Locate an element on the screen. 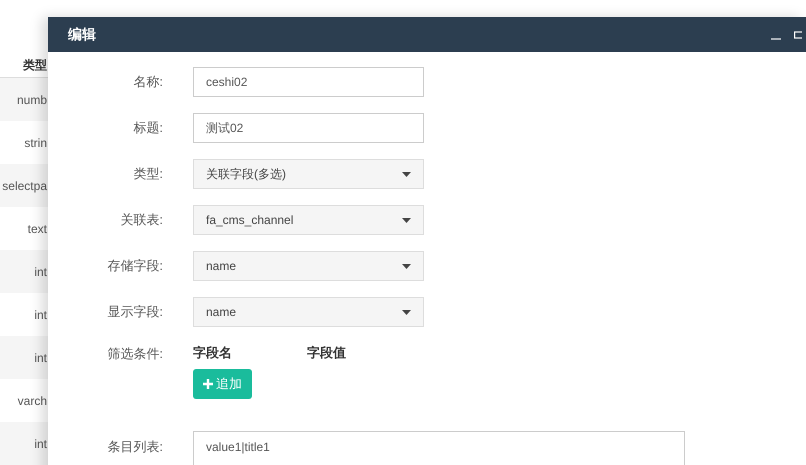  text-field: ceshi02 is located at coordinates (308, 82).